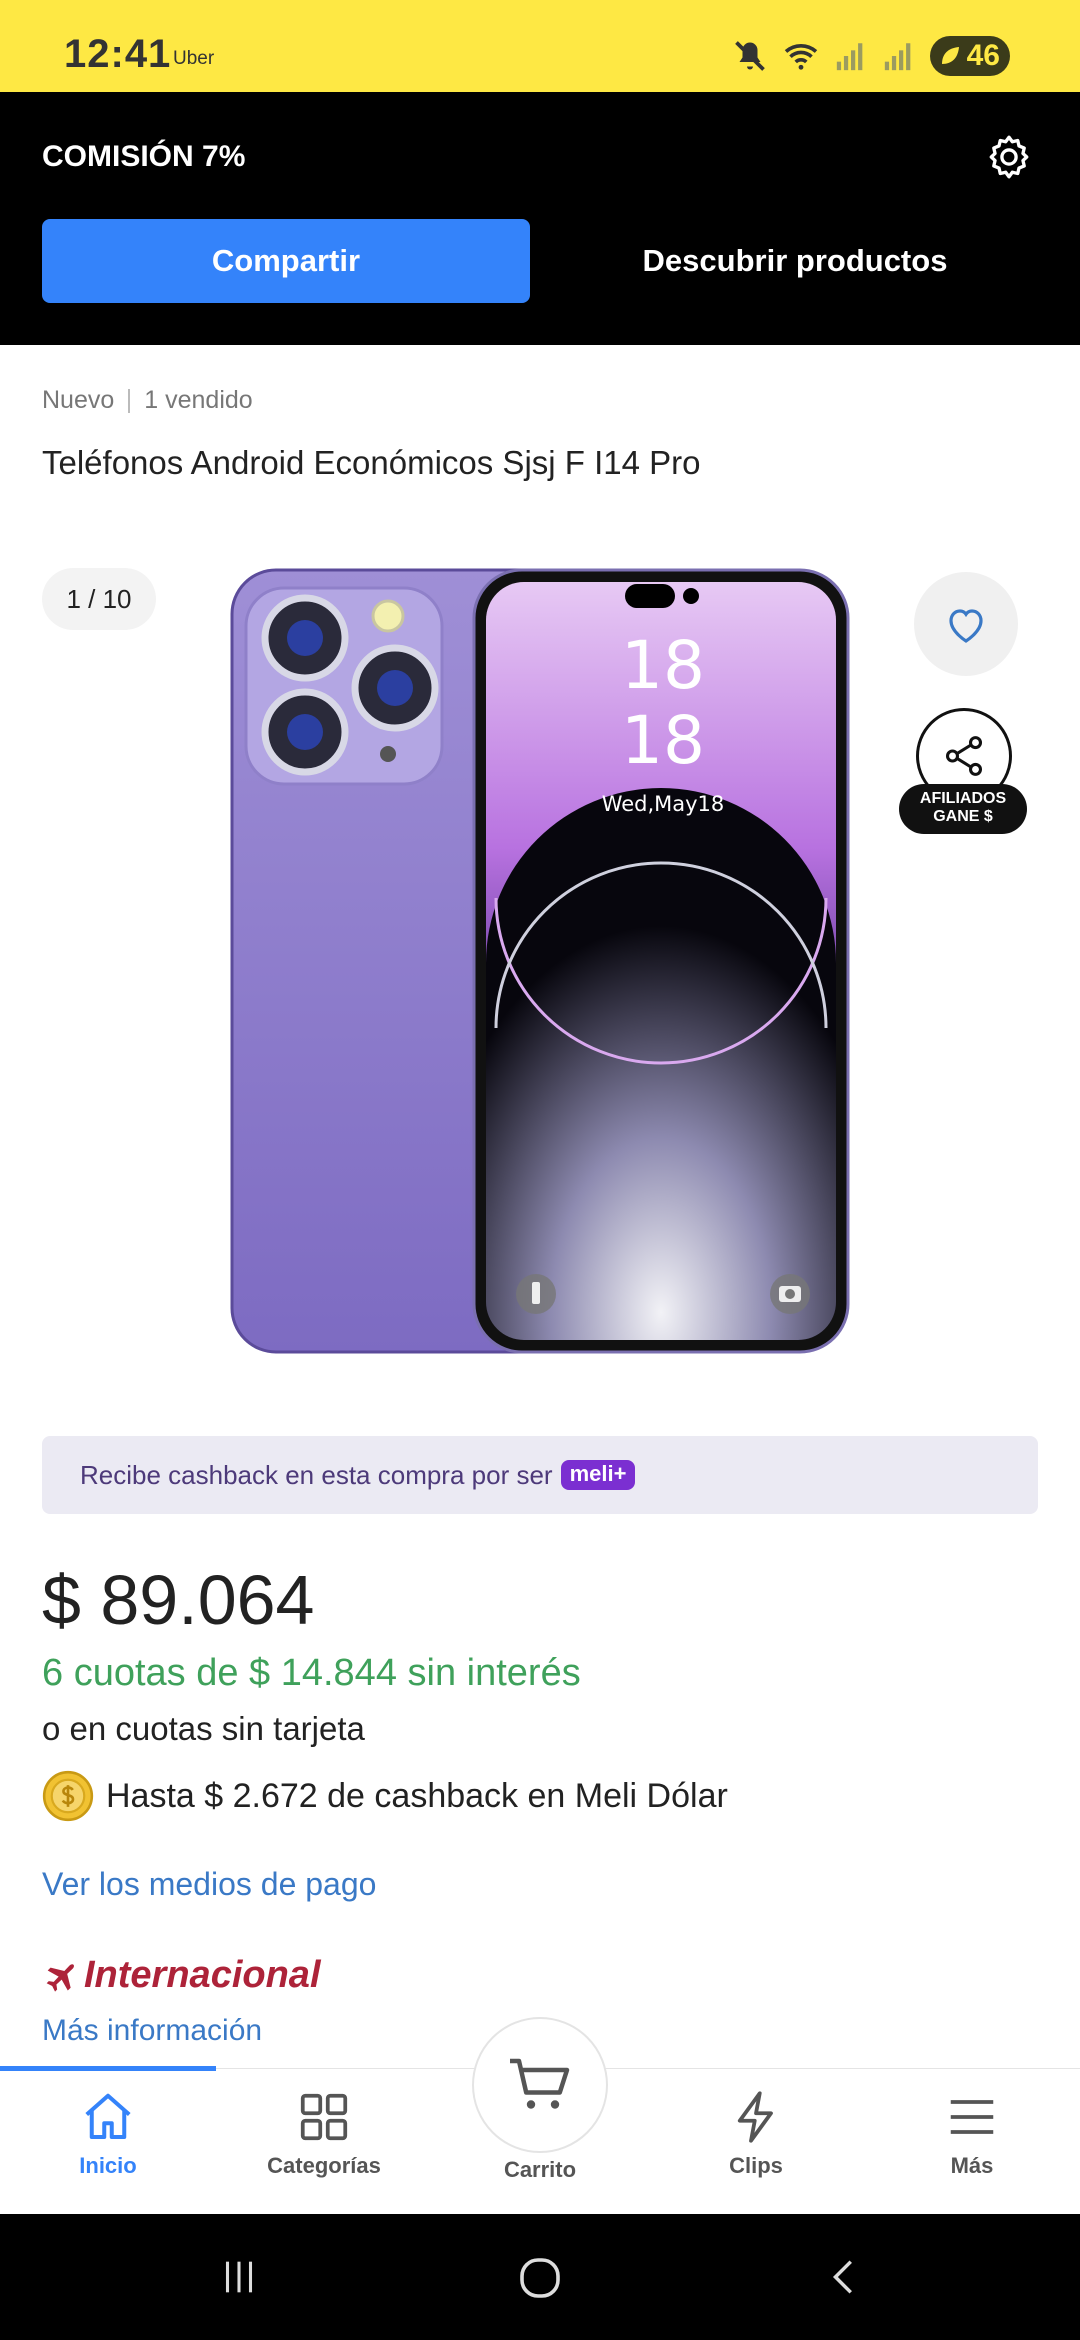 The image size is (1080, 2340). Describe the element at coordinates (324, 2142) in the screenshot. I see `nav-item-categorias: Categorías` at that location.